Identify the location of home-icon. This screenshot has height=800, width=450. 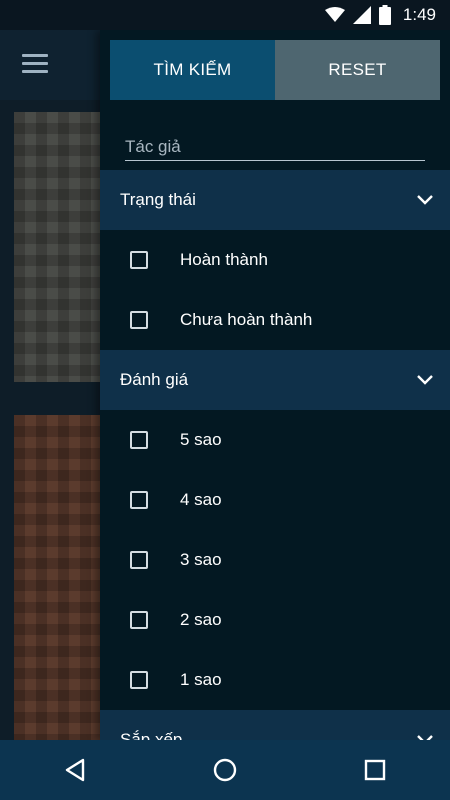
(225, 770).